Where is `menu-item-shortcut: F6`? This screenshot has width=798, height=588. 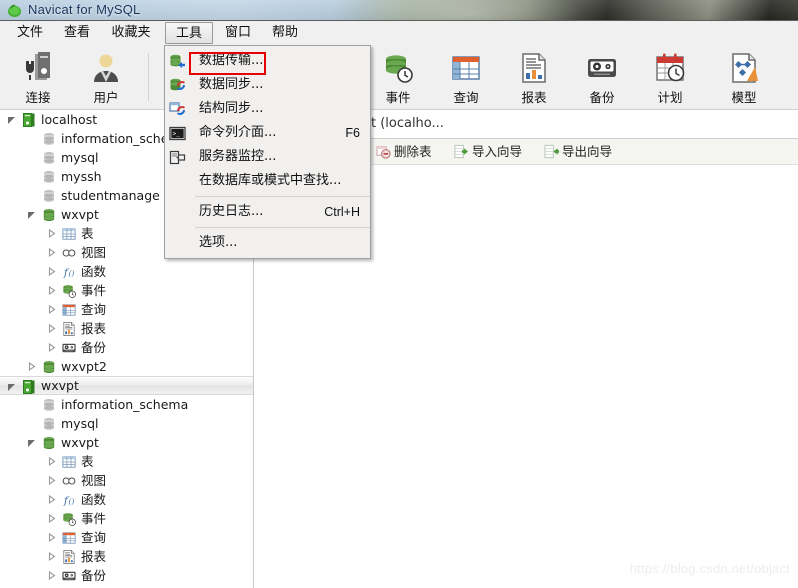 menu-item-shortcut: F6 is located at coordinates (352, 133).